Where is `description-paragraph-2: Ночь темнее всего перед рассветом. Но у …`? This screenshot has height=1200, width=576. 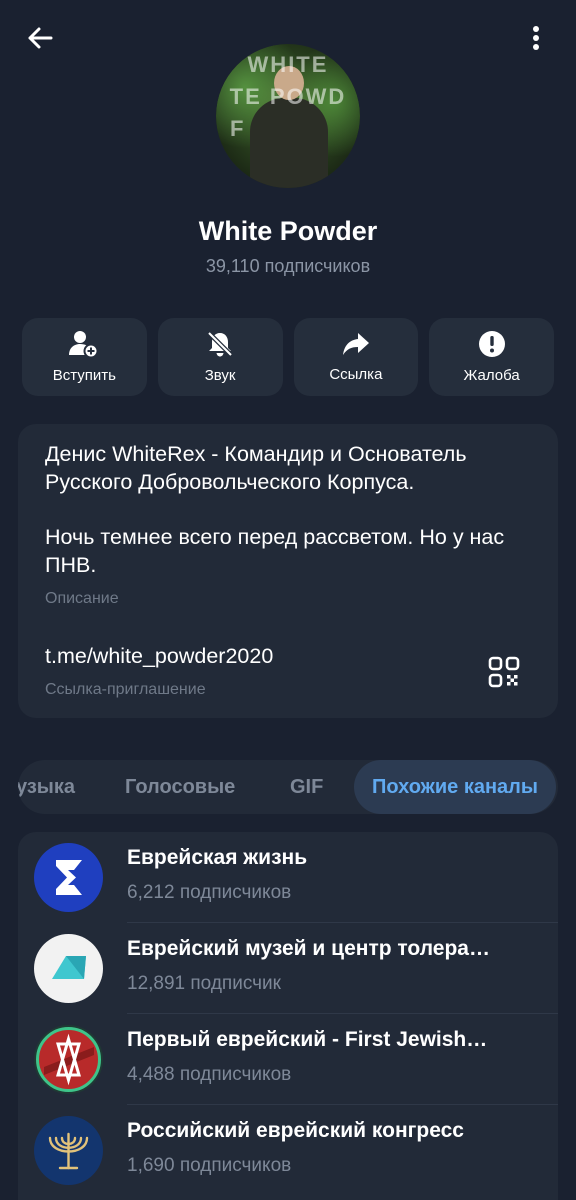 description-paragraph-2: Ночь темнее всего перед рассветом. Но у … is located at coordinates (275, 551).